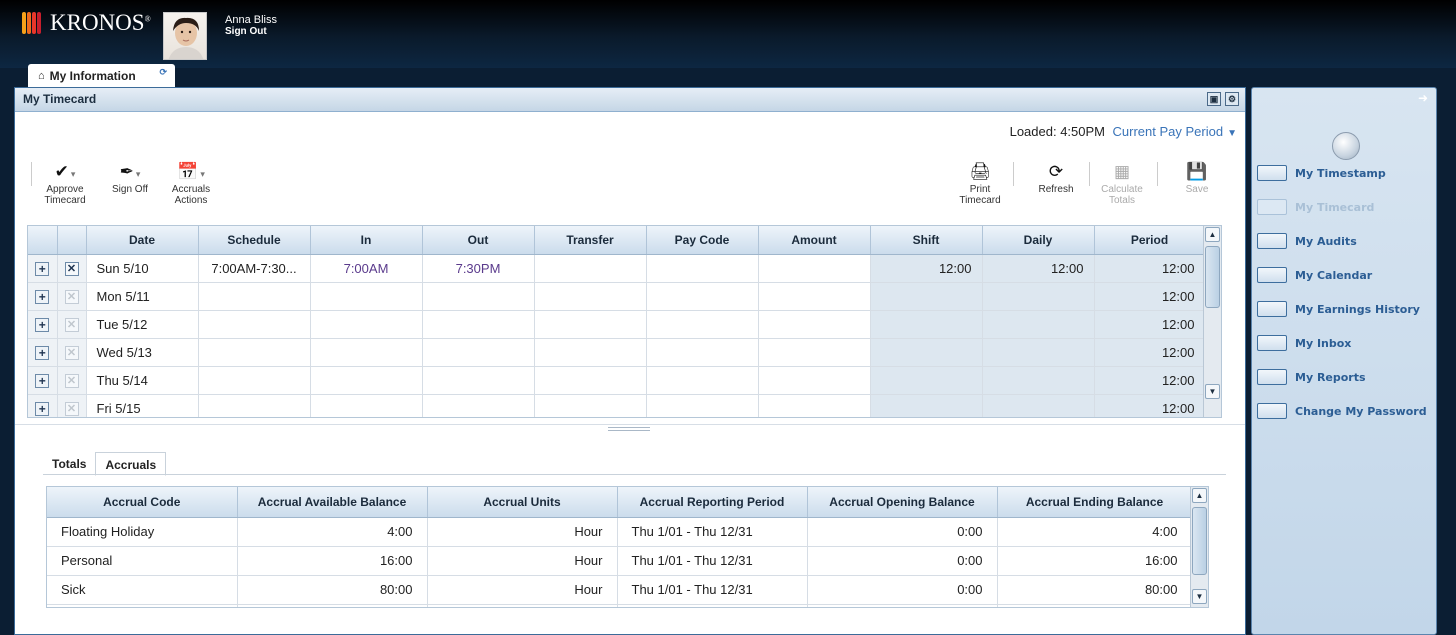  Describe the element at coordinates (1122, 183) in the screenshot. I see `calculate-totals-button: ▦ Calculate Totals` at that location.